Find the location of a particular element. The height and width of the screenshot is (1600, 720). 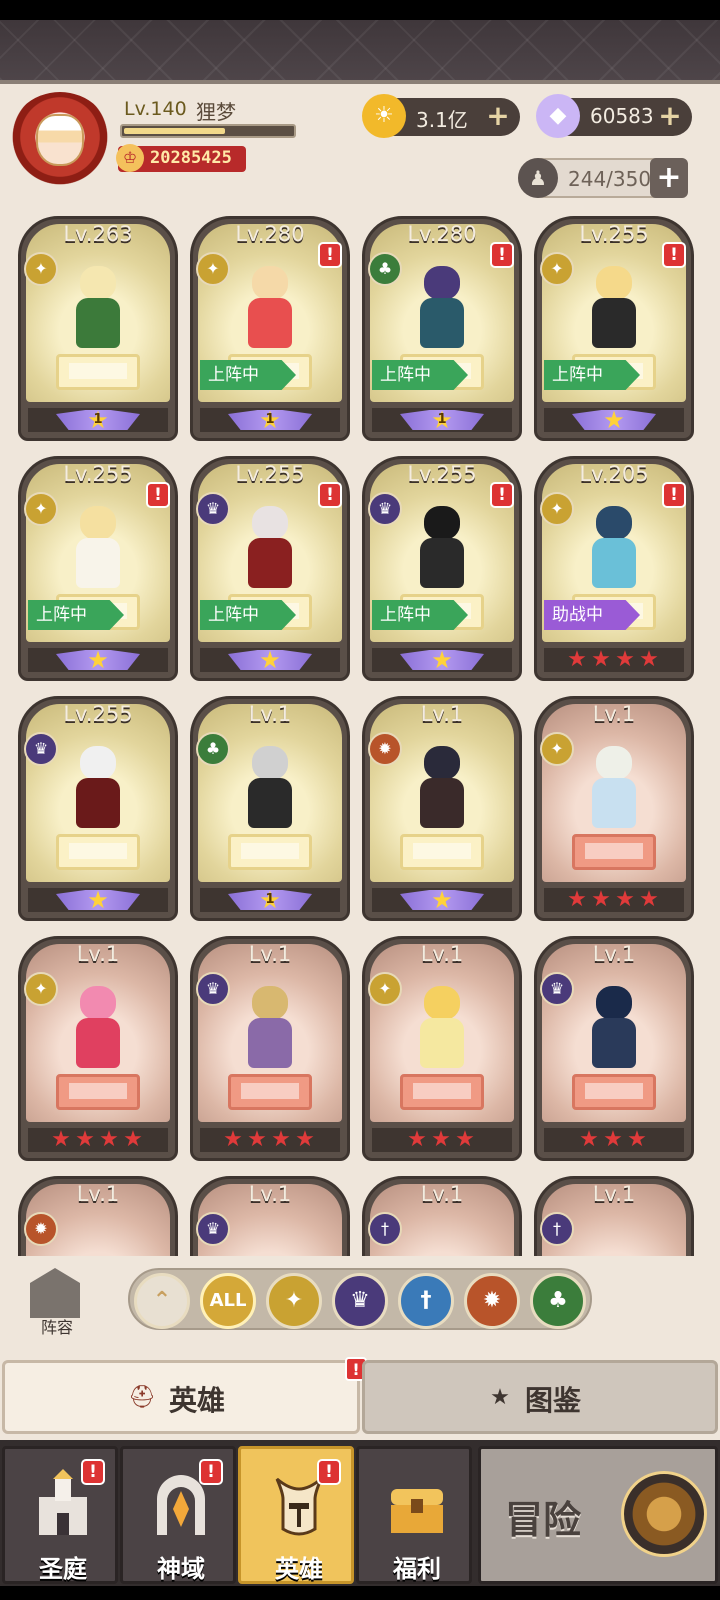

hero-card: Lv.1 ♛ is located at coordinates (270, 1216).